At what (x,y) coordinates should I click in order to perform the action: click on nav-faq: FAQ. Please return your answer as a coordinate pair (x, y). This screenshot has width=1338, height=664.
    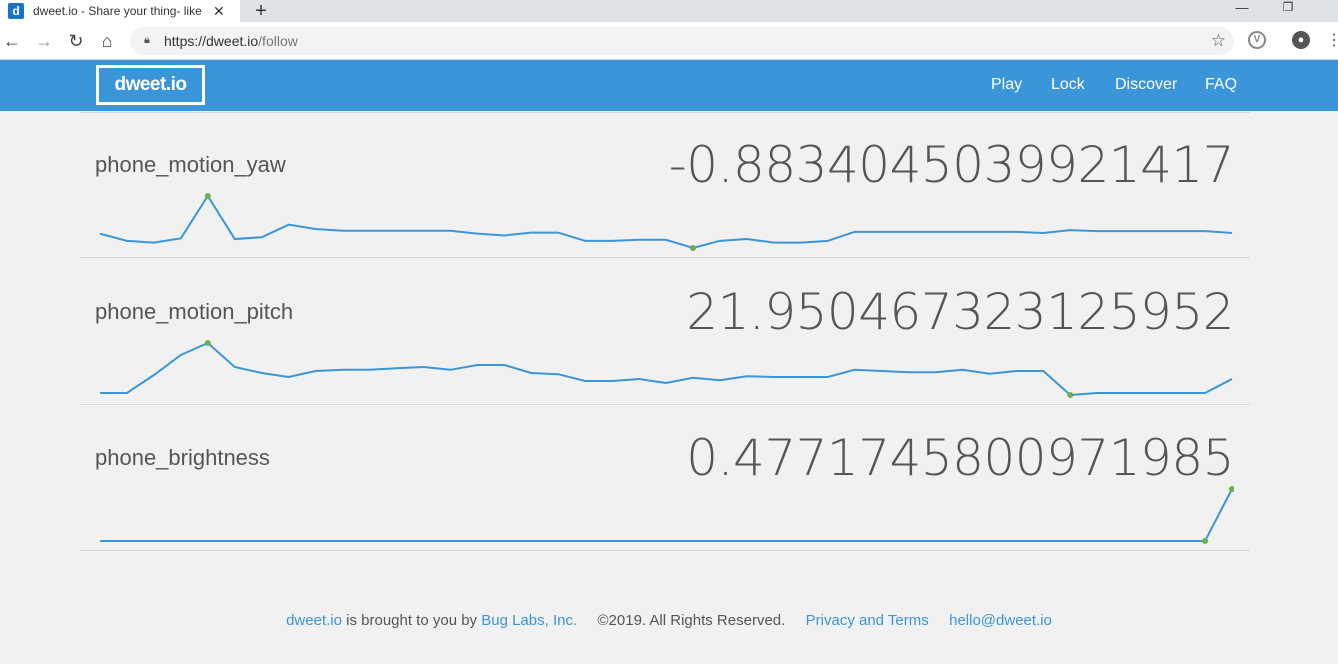
    Looking at the image, I should click on (1221, 85).